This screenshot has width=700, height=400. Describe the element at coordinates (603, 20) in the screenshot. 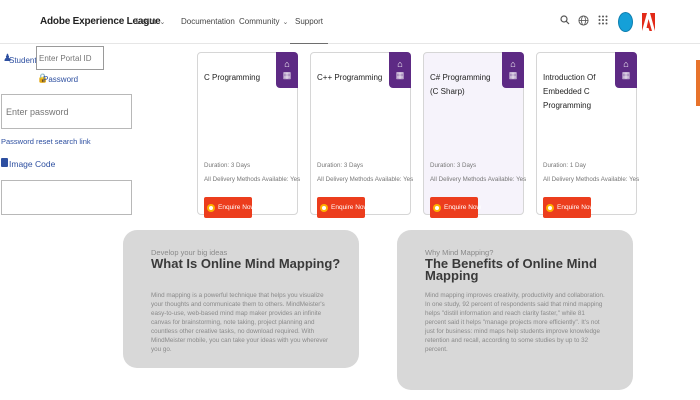

I see `apps-grid-icon` at that location.